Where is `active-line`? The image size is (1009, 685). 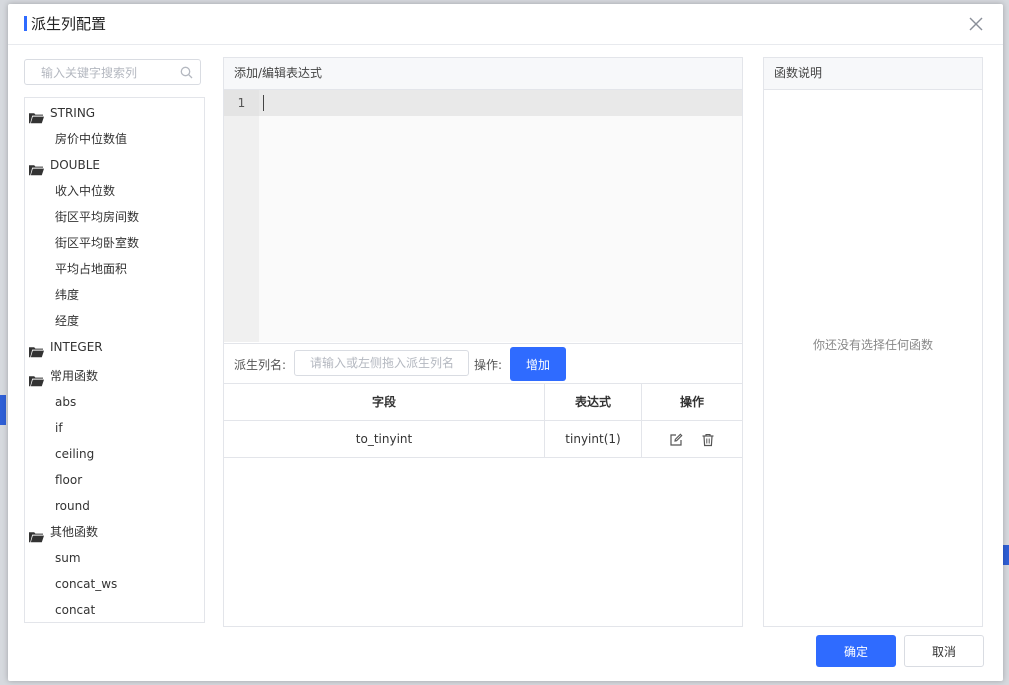 active-line is located at coordinates (500, 103).